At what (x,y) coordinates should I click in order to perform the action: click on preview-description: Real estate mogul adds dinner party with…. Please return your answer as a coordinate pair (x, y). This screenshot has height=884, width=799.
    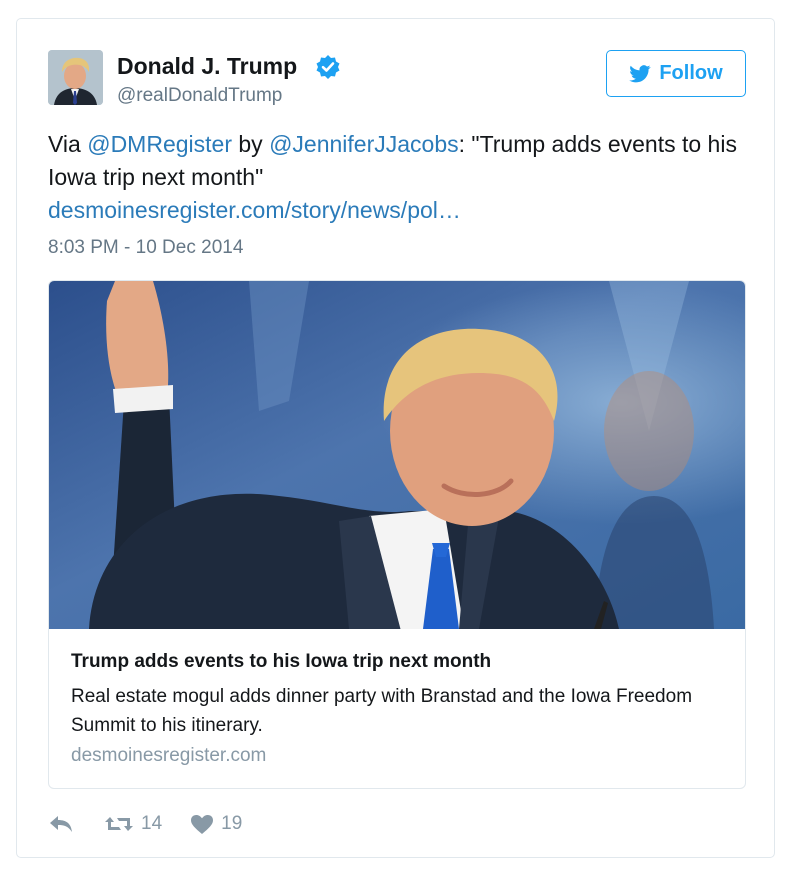
    Looking at the image, I should click on (382, 711).